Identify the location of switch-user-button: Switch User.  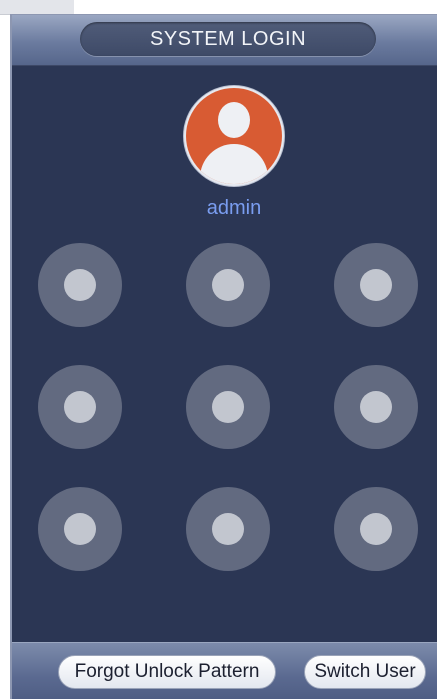
(365, 672).